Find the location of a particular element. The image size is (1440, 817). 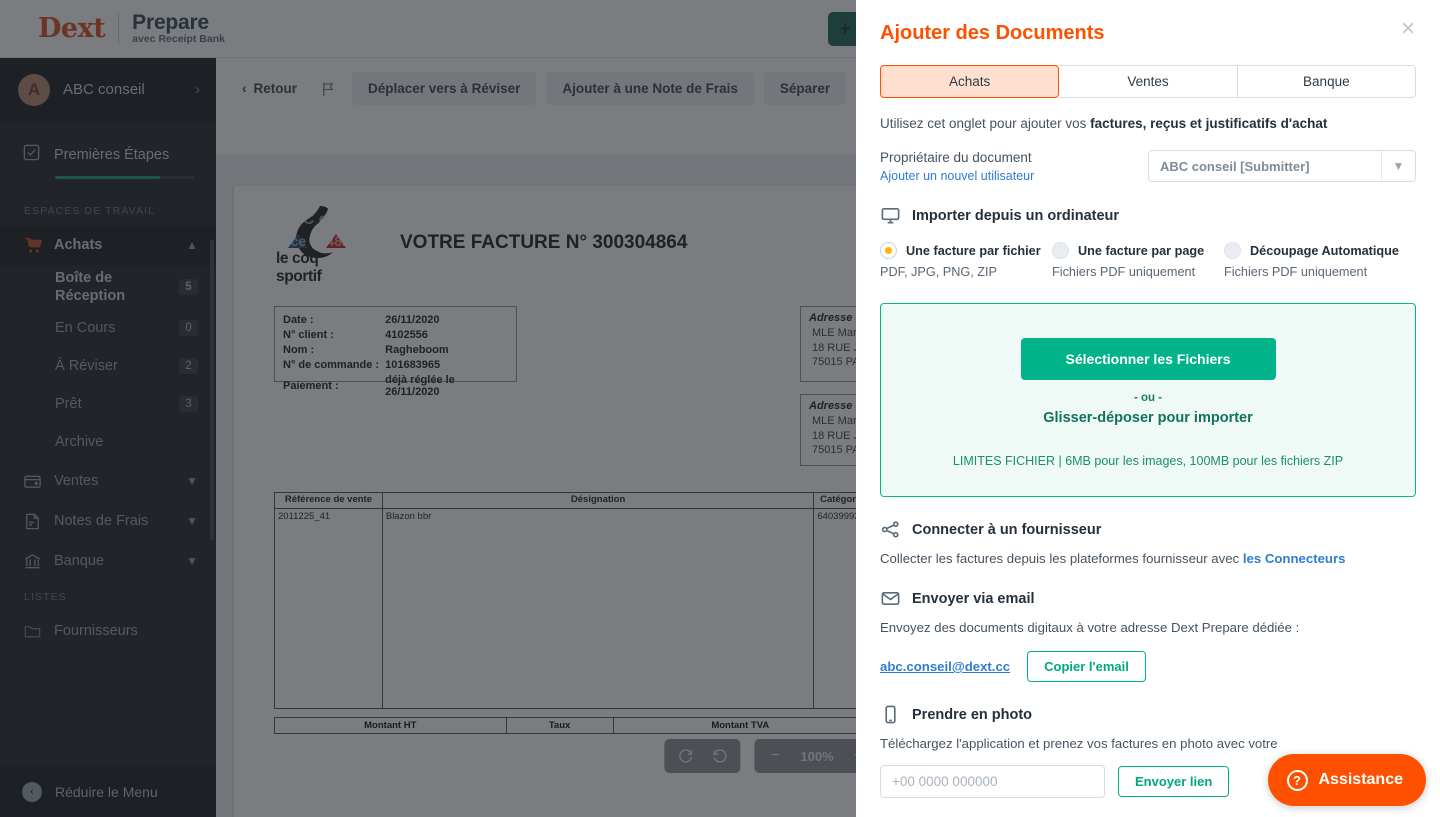

modal-title: Ajouter des Documents is located at coordinates (992, 33).